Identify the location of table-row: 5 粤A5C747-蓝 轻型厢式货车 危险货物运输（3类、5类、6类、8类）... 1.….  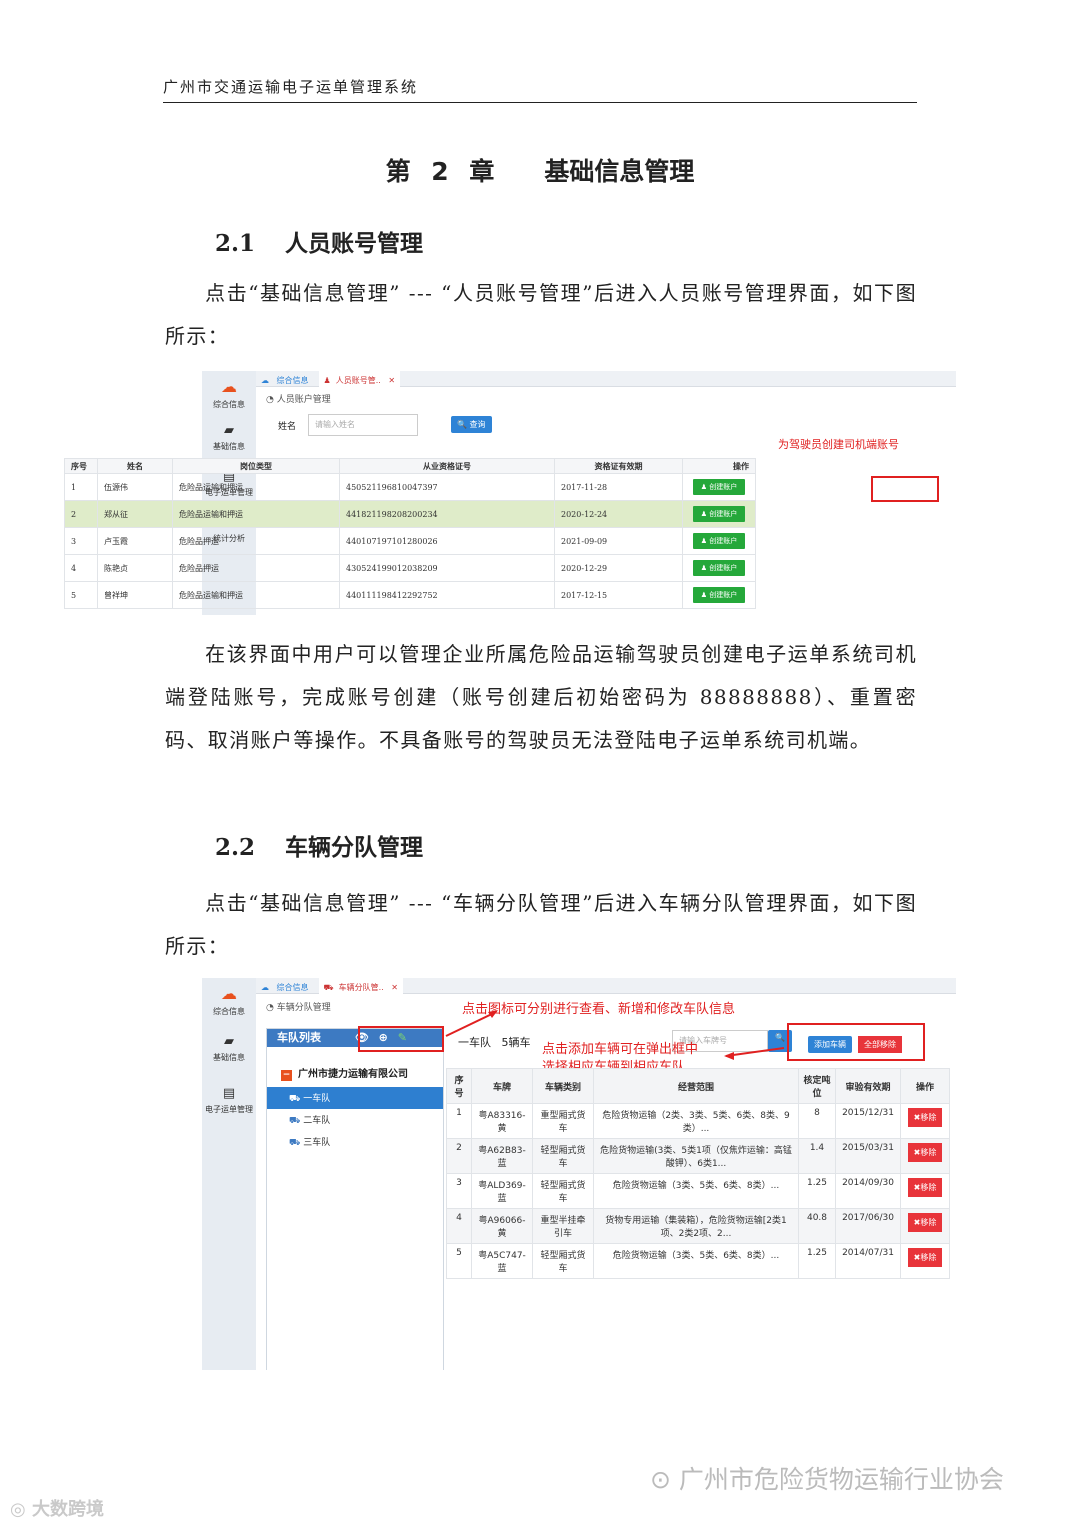
(698, 1261).